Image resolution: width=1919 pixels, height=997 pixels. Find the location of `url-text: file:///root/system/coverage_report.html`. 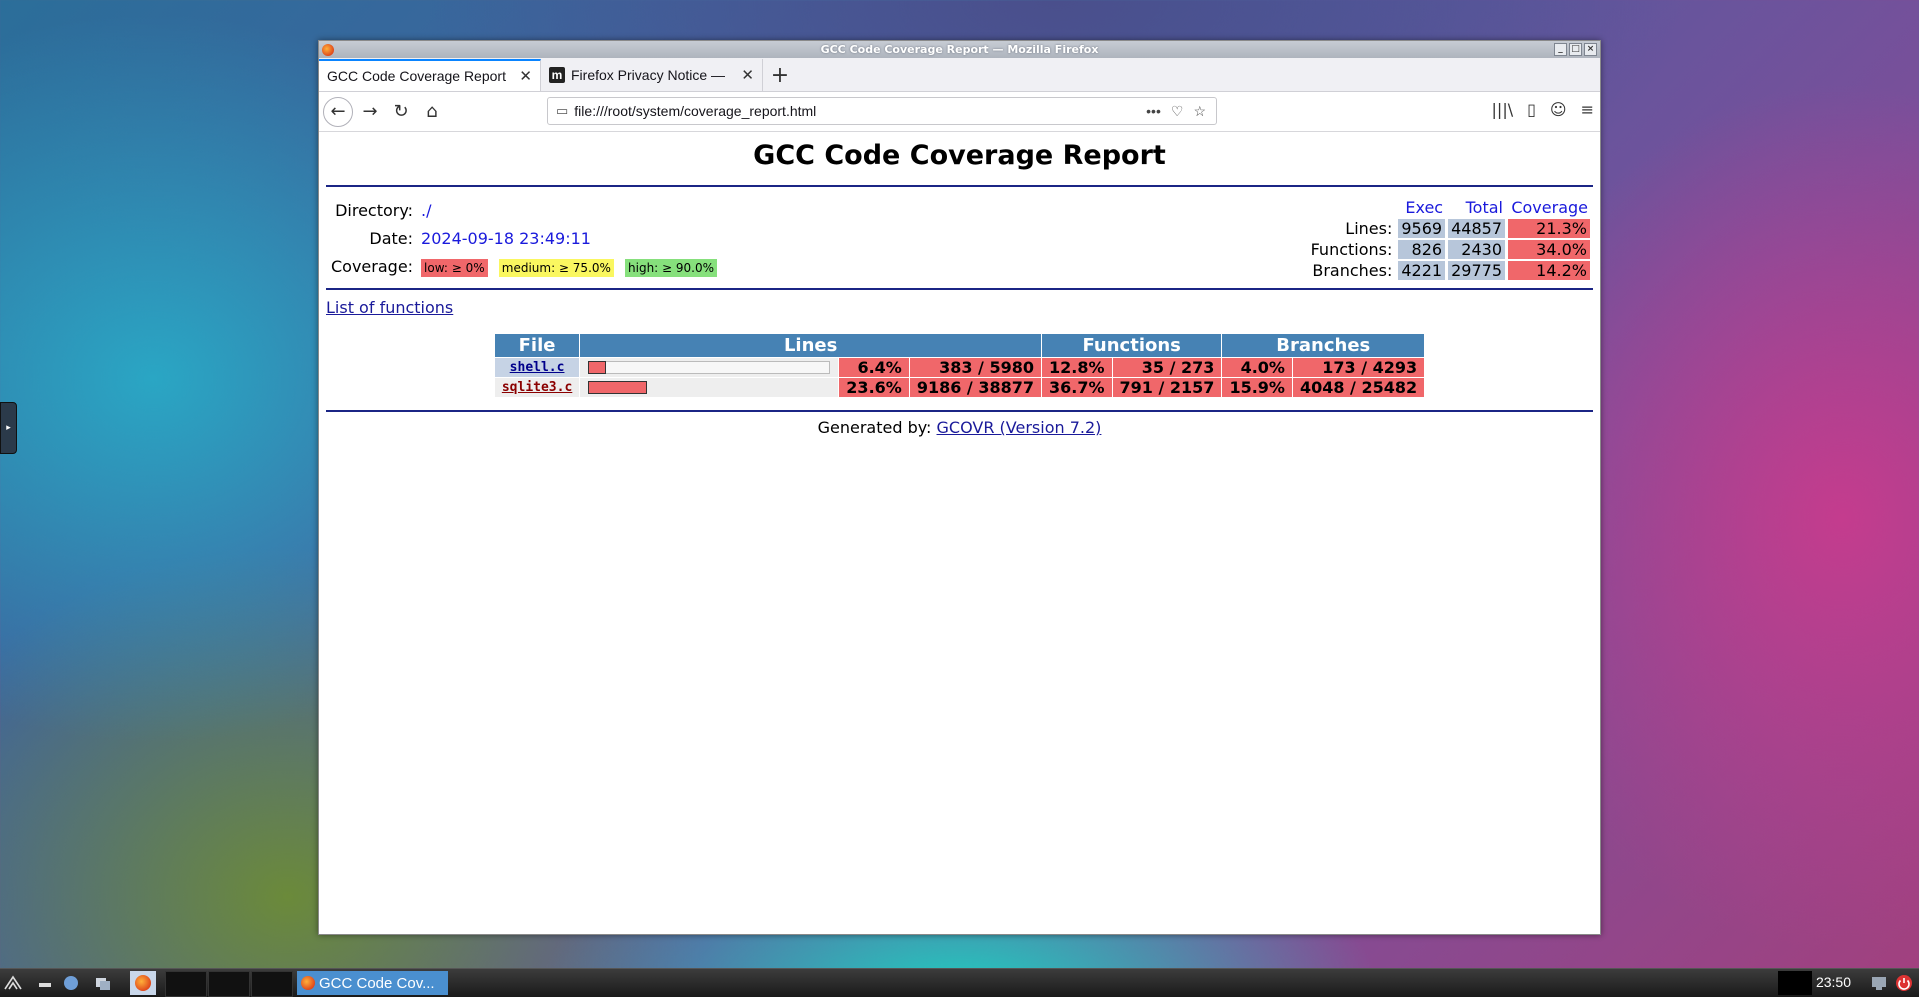

url-text: file:///root/system/coverage_report.html is located at coordinates (860, 111).